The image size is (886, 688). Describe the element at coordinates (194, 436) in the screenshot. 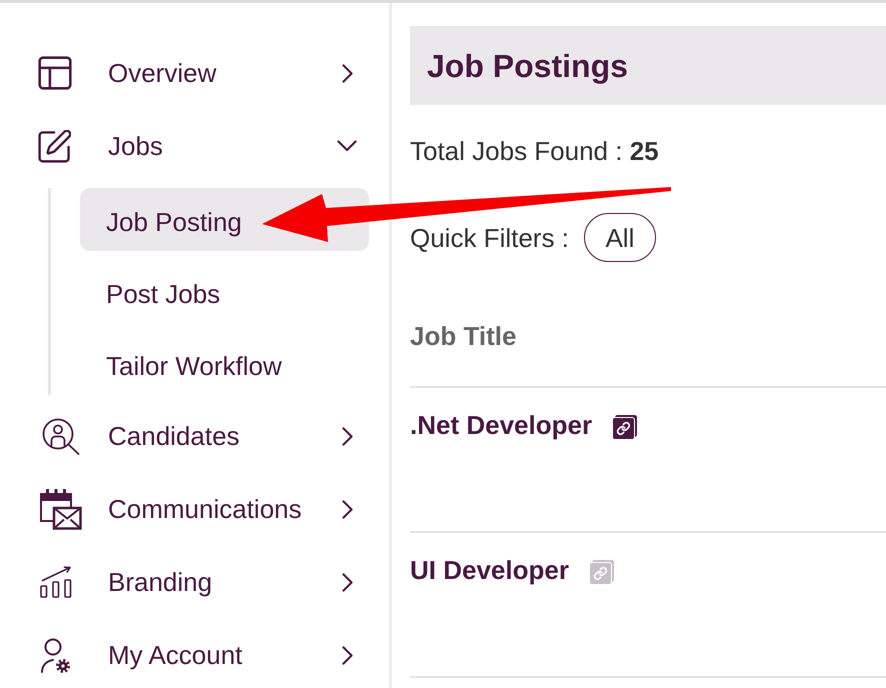

I see `nav-item: Candidates` at that location.